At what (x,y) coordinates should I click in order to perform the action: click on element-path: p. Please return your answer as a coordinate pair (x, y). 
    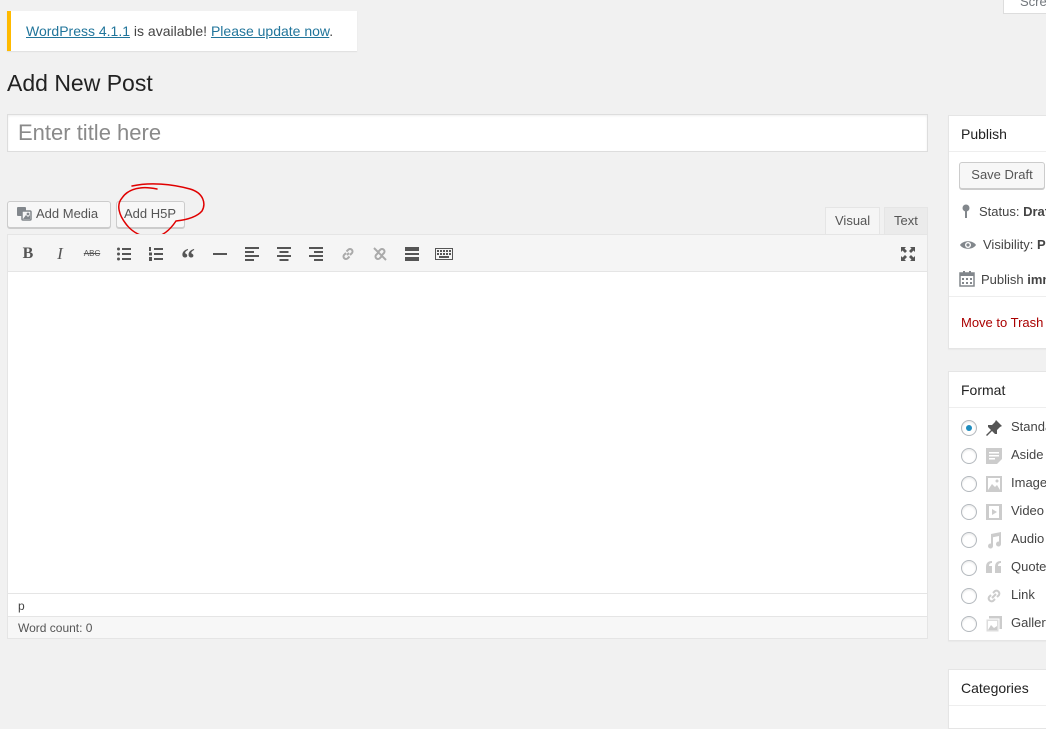
    Looking at the image, I should click on (467, 605).